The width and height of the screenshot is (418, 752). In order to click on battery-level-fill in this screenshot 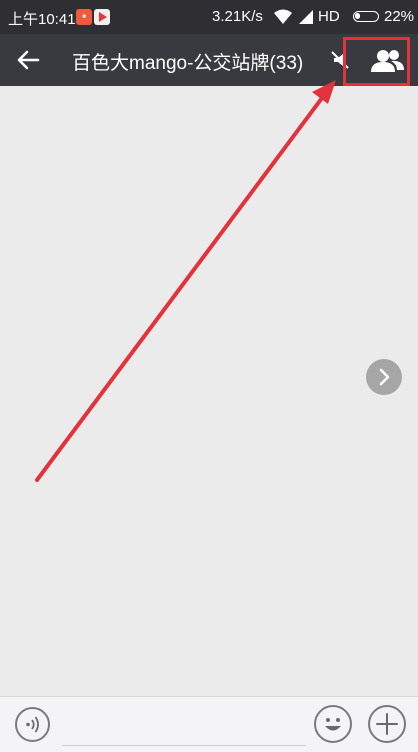, I will do `click(357, 16)`.